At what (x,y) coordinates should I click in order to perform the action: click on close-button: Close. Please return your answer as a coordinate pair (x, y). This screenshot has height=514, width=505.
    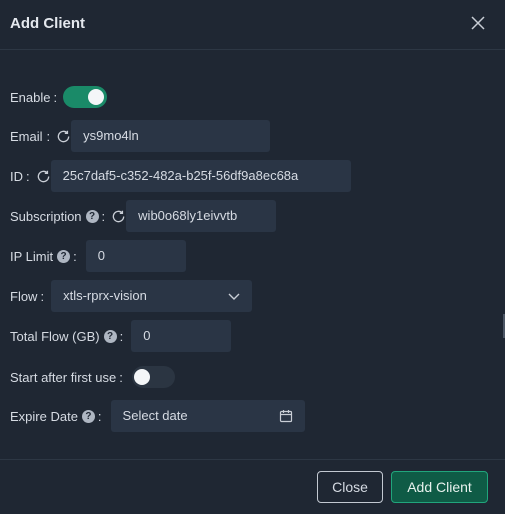
    Looking at the image, I should click on (350, 487).